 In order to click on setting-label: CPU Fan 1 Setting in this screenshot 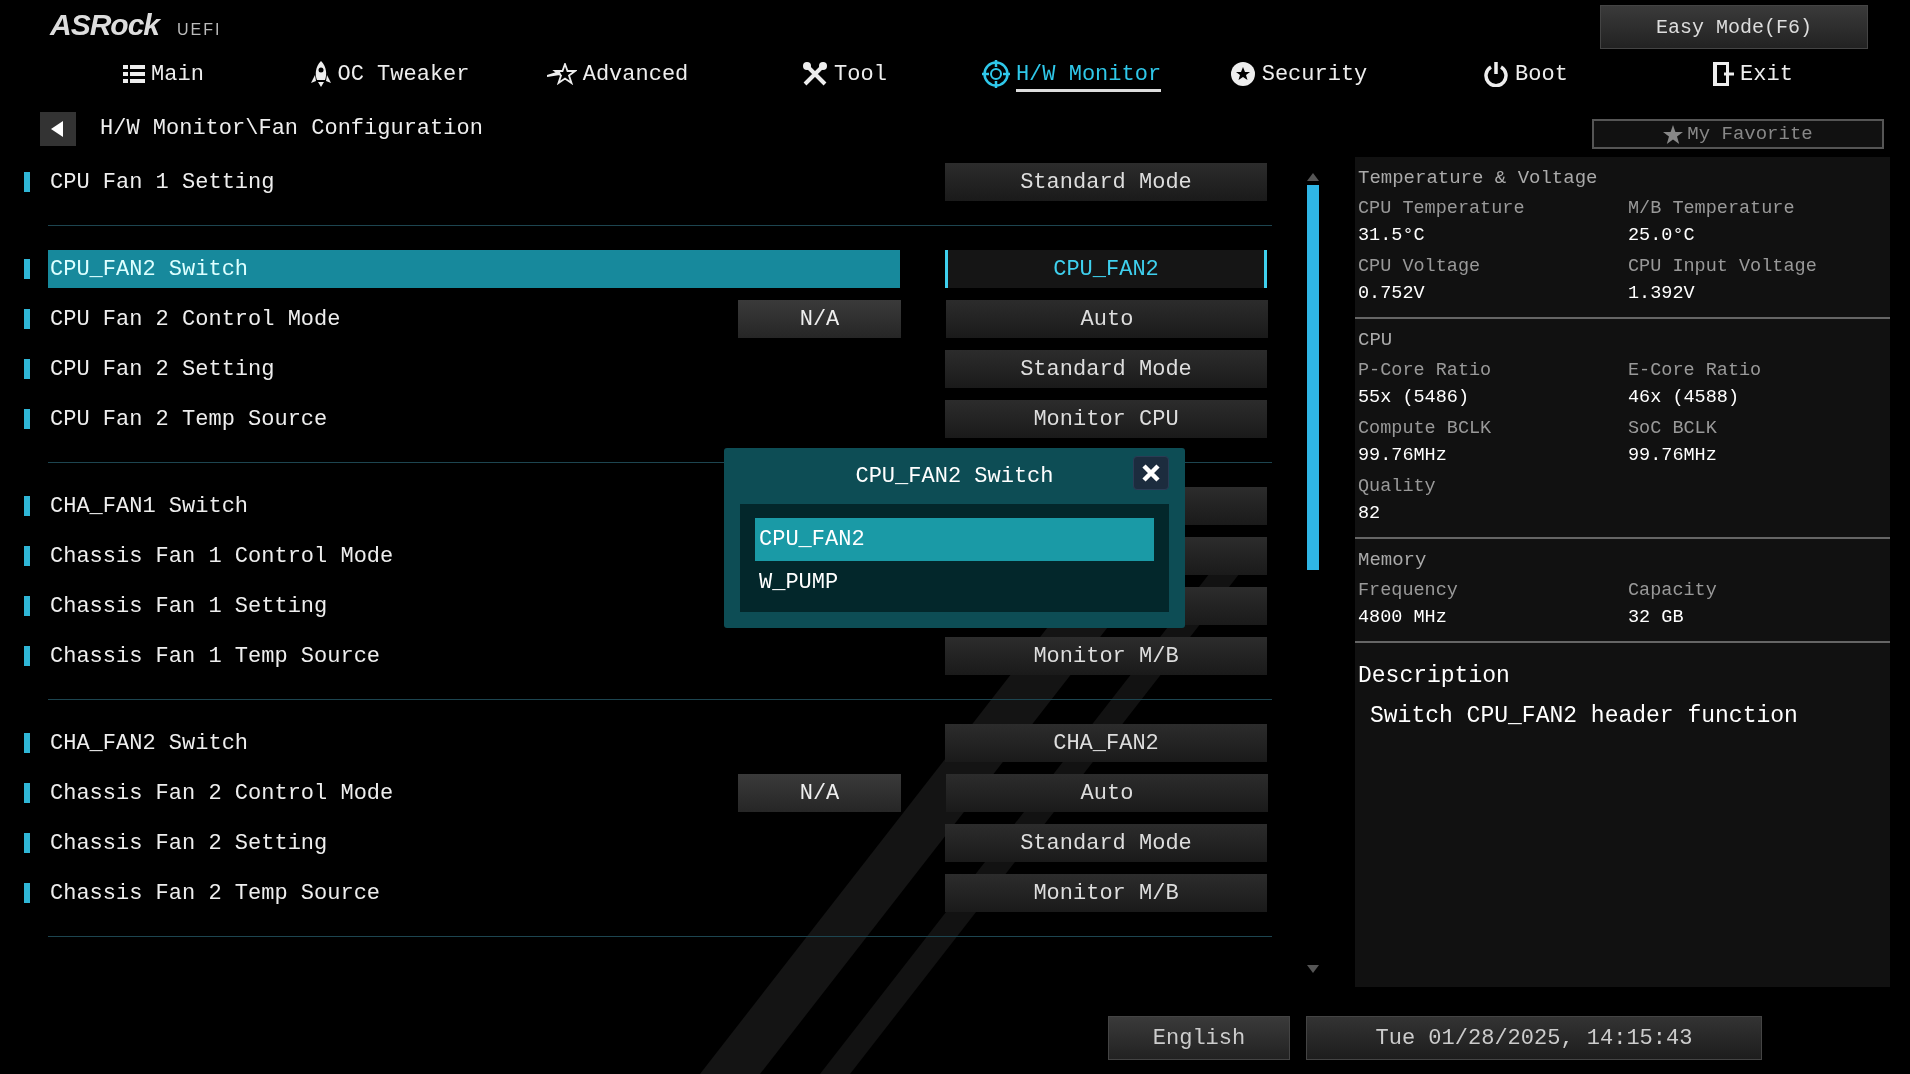, I will do `click(474, 182)`.